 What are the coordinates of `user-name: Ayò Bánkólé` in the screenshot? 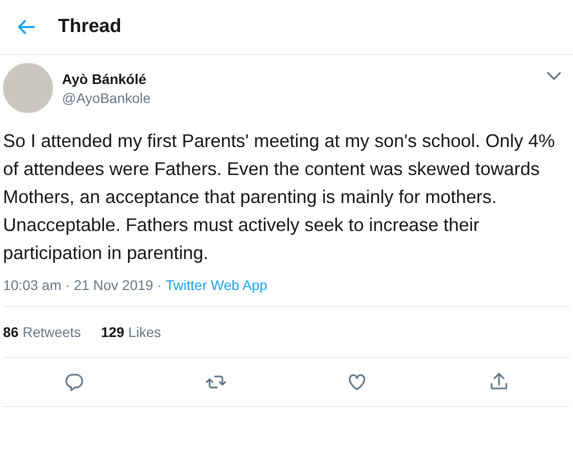 It's located at (299, 78).